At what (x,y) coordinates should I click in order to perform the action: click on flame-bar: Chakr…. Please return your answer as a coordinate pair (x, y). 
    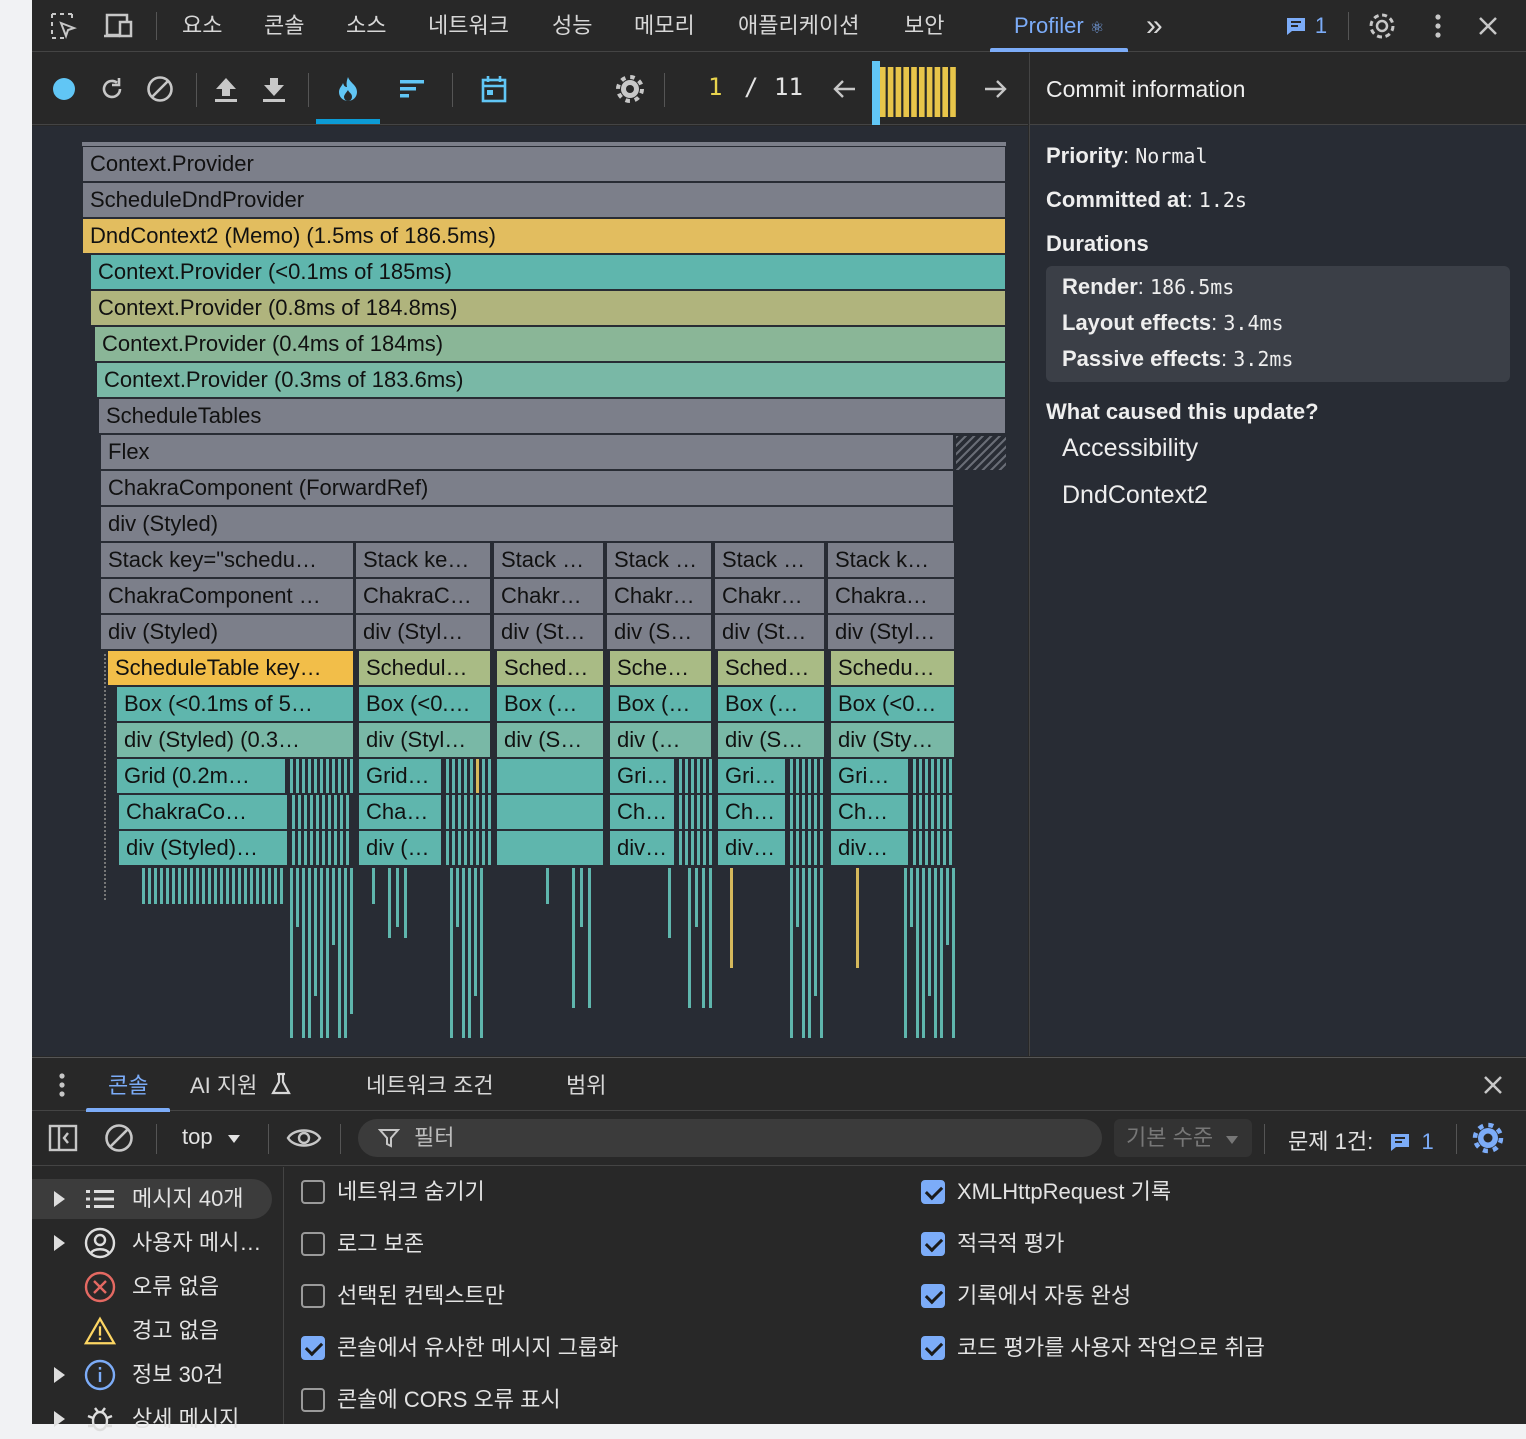
    Looking at the image, I should click on (548, 596).